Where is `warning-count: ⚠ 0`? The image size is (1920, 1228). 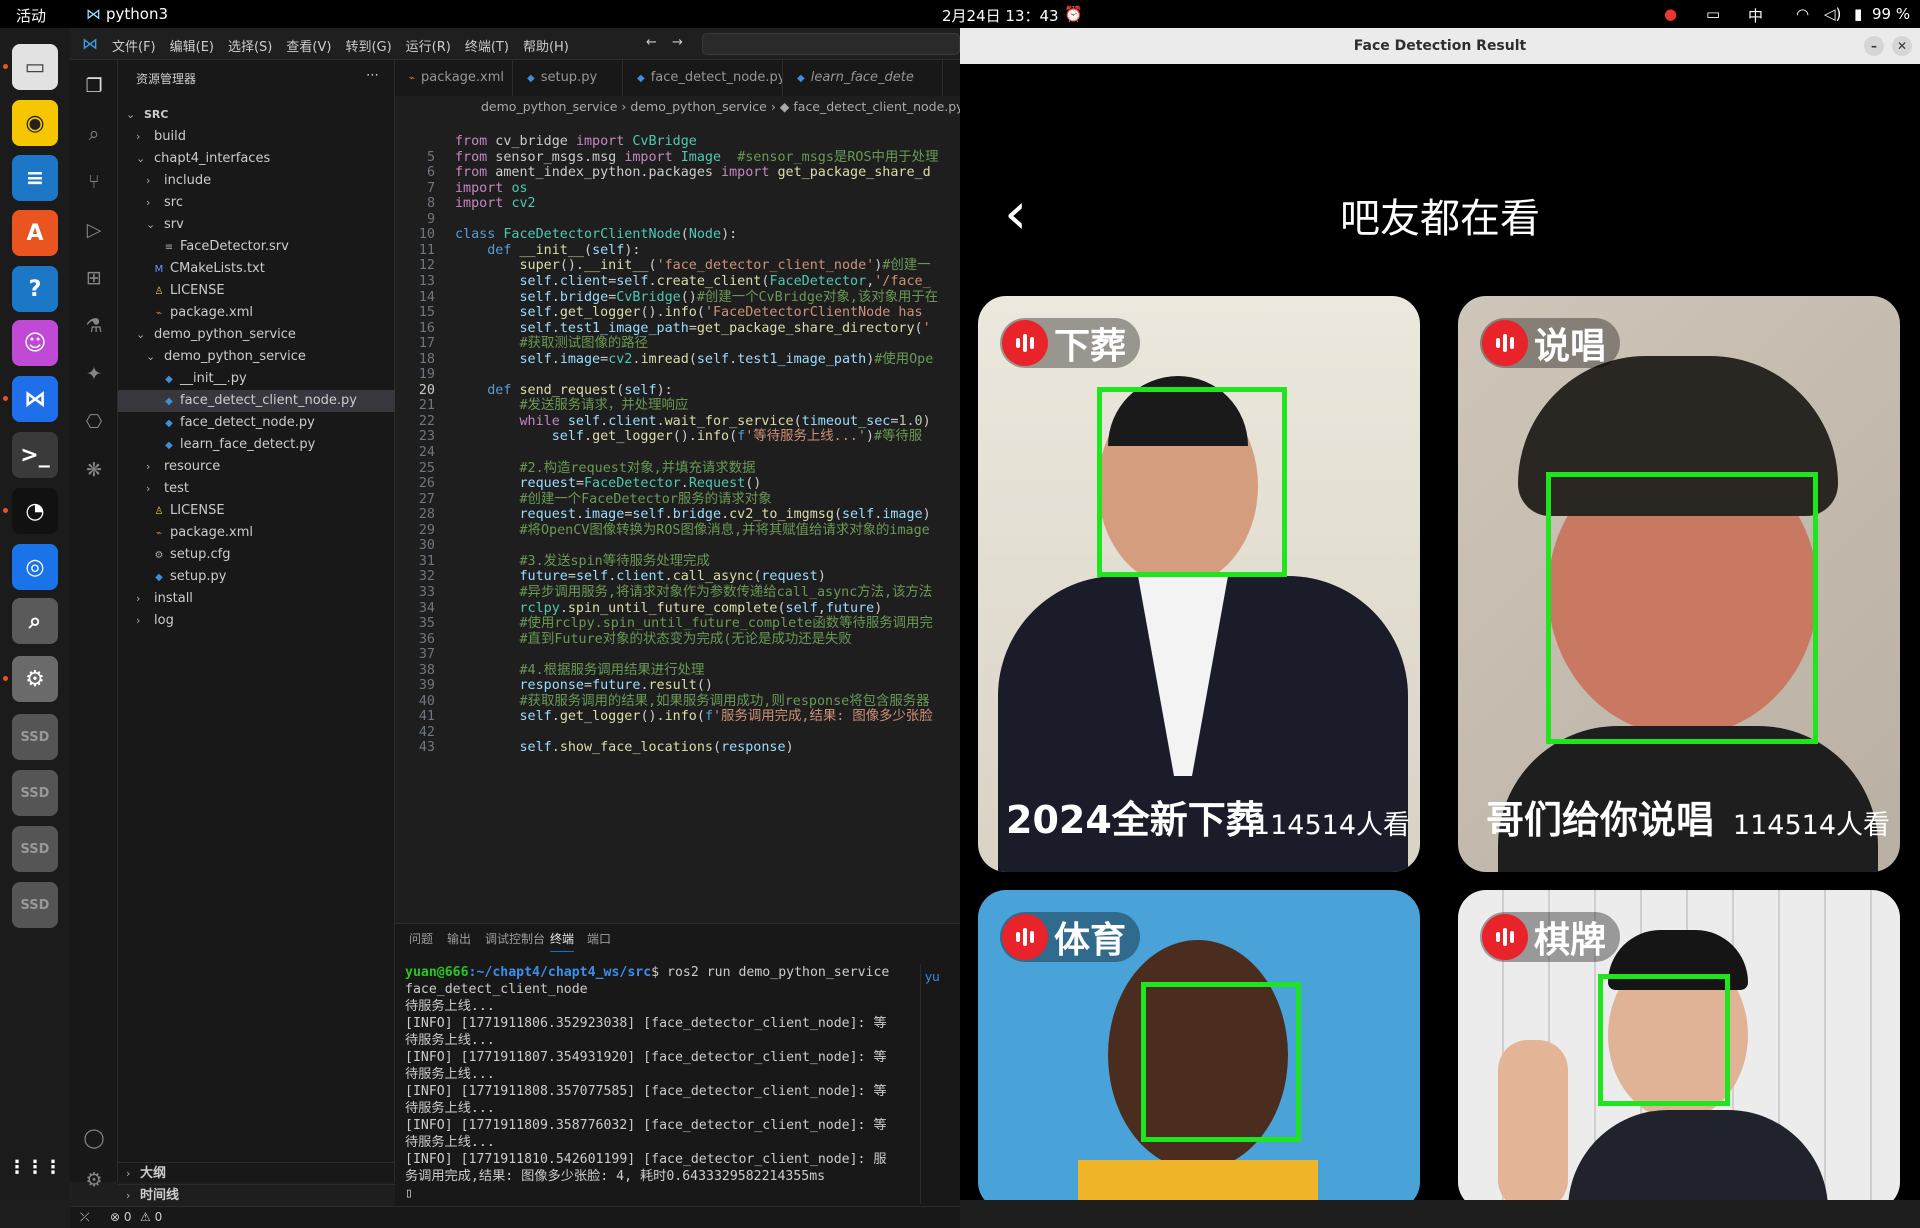
warning-count: ⚠ 0 is located at coordinates (151, 1217).